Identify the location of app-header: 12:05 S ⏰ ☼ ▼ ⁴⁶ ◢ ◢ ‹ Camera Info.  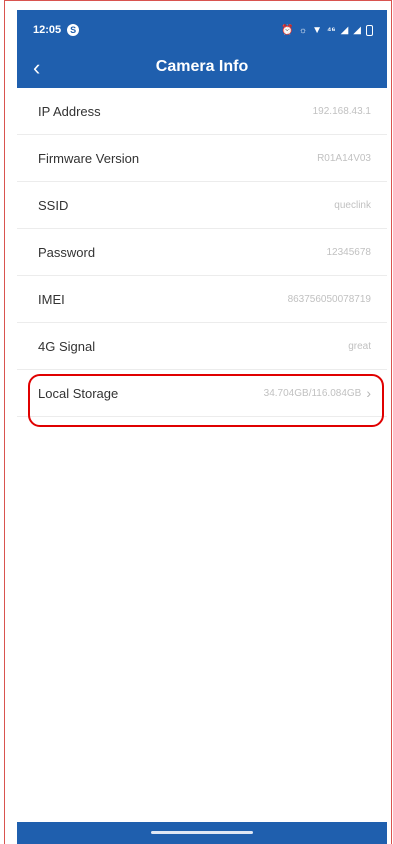
(202, 49).